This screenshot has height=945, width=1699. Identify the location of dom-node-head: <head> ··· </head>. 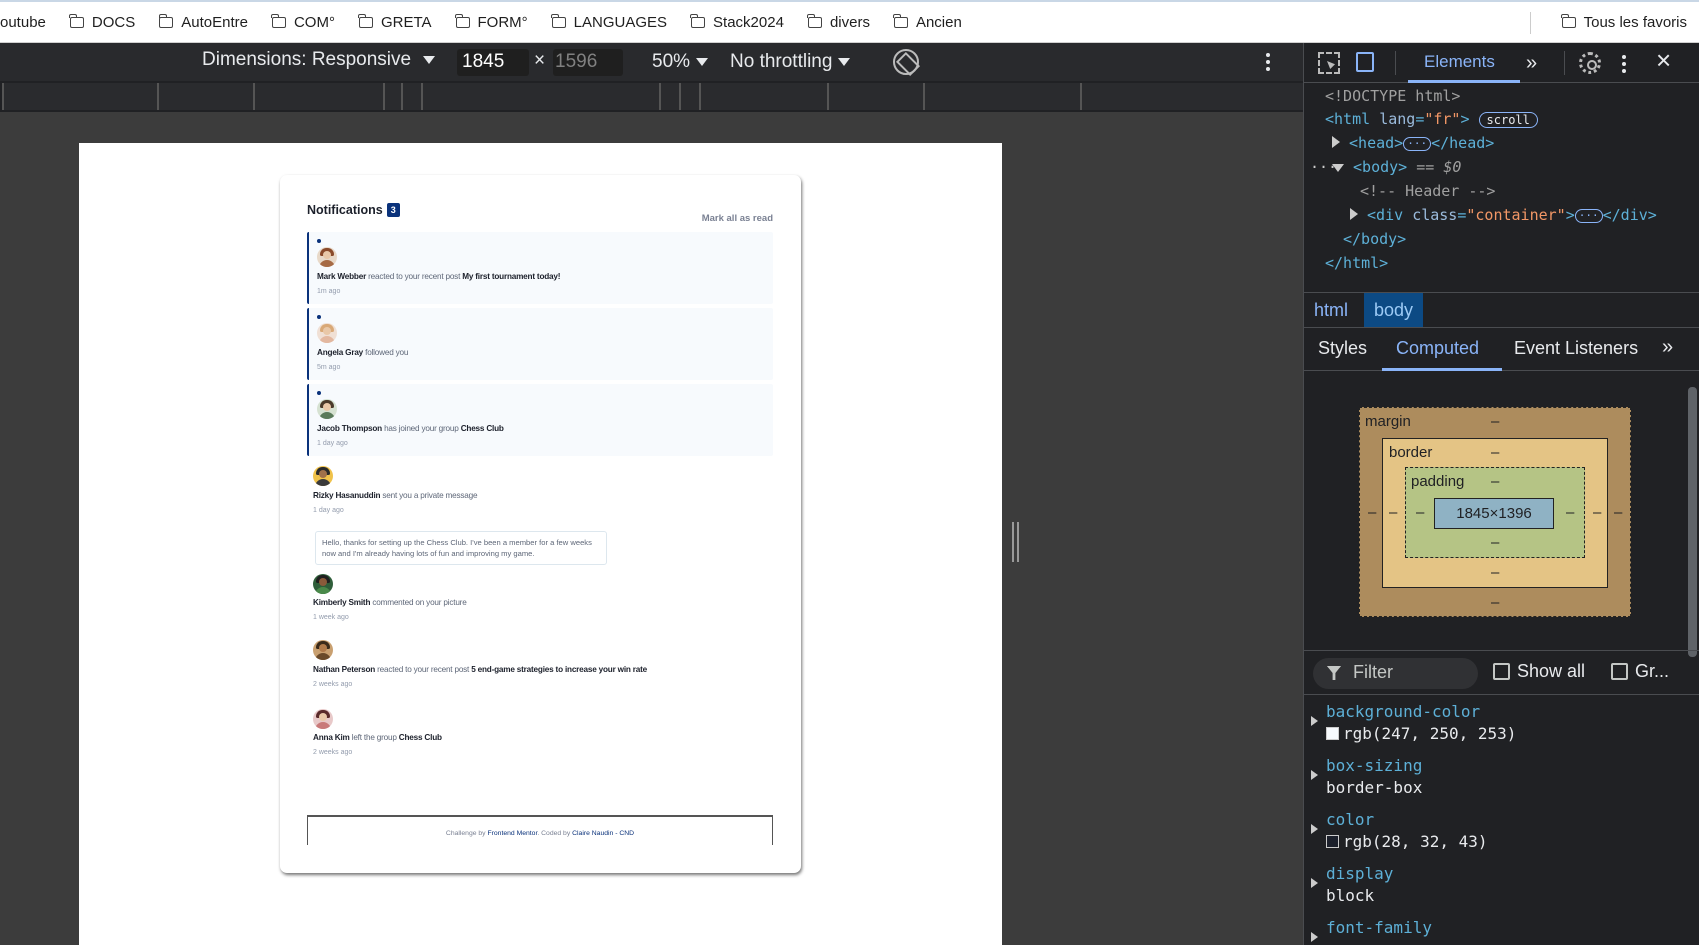
(1413, 143).